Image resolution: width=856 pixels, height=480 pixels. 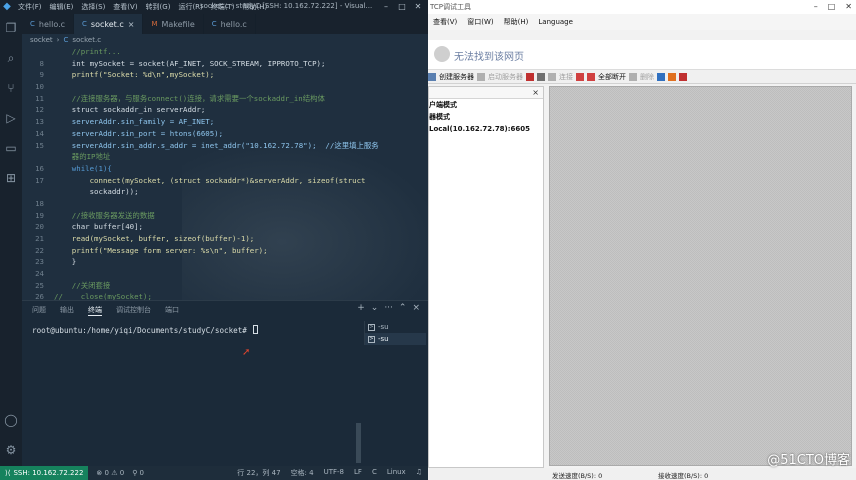 I want to click on connect-button: 连接, so click(x=566, y=77).